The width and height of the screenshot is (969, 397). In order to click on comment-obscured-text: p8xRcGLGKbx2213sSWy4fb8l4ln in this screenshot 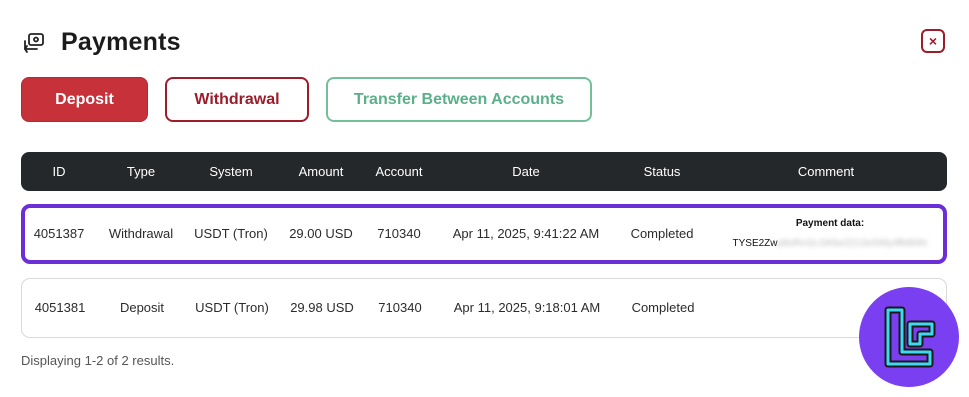, I will do `click(852, 243)`.